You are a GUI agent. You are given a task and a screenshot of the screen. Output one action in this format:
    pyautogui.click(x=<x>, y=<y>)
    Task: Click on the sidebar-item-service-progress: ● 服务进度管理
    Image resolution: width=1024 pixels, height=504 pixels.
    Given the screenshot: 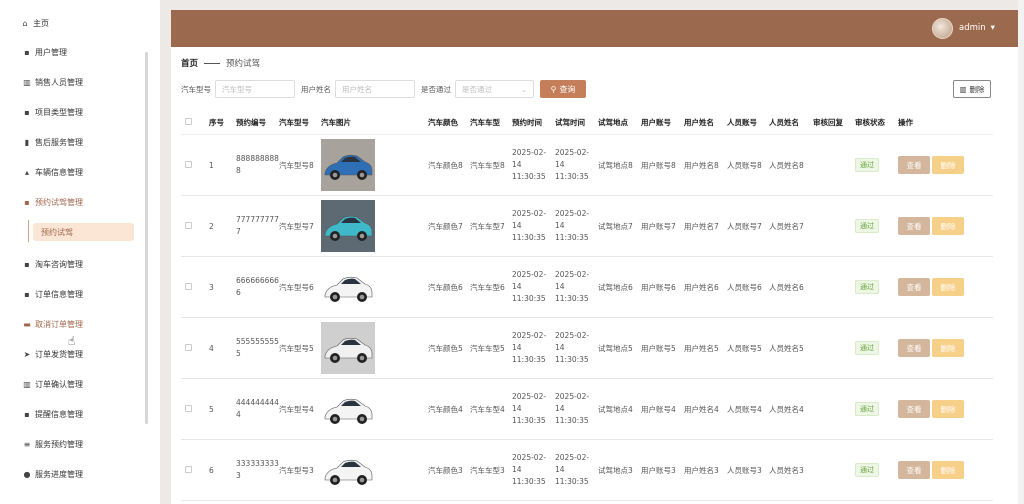 What is the action you would take?
    pyautogui.click(x=53, y=474)
    